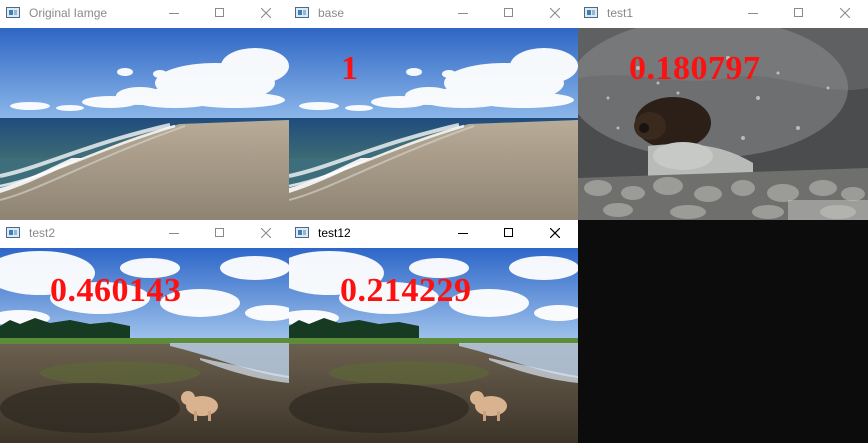 Image resolution: width=868 pixels, height=443 pixels. I want to click on image-view: 0.460143, so click(144, 345).